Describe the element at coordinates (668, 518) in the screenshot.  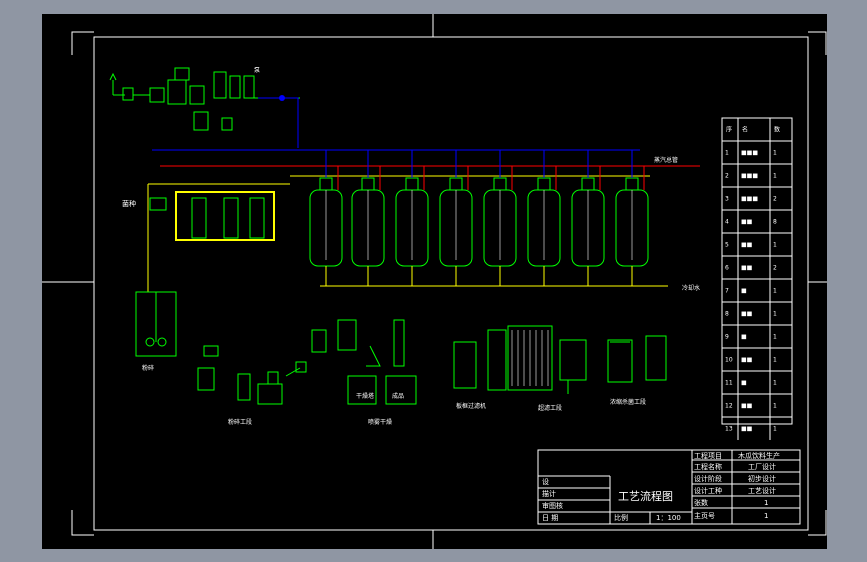
I see `tb-scale-value: 1：100` at that location.